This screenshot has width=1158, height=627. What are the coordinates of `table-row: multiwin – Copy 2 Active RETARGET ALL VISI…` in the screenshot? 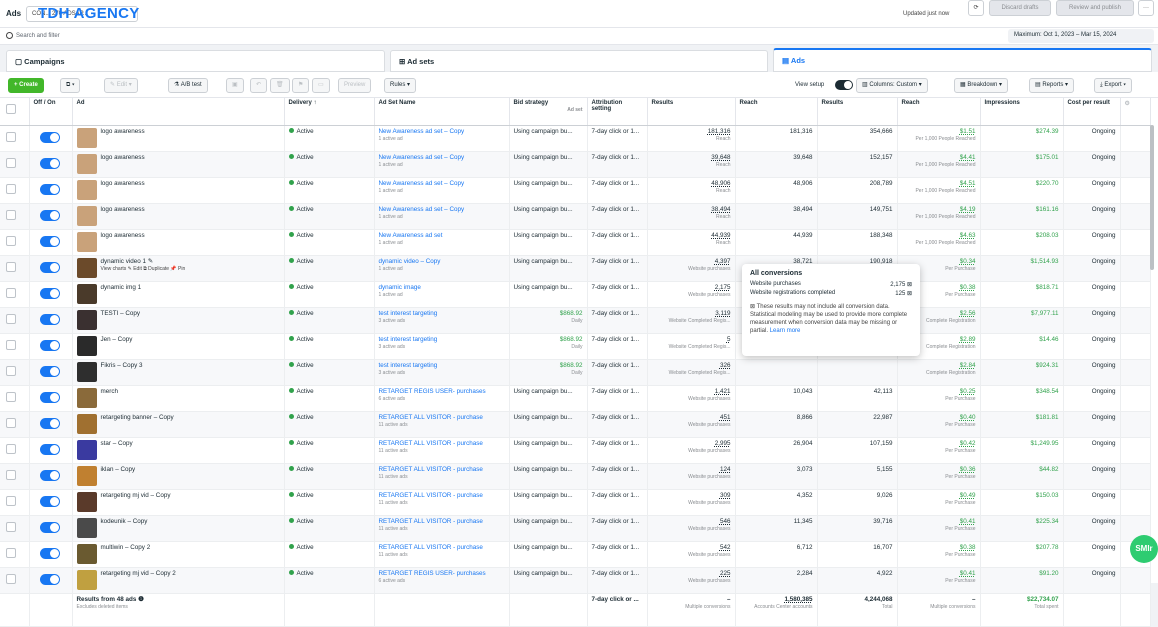 It's located at (575, 554).